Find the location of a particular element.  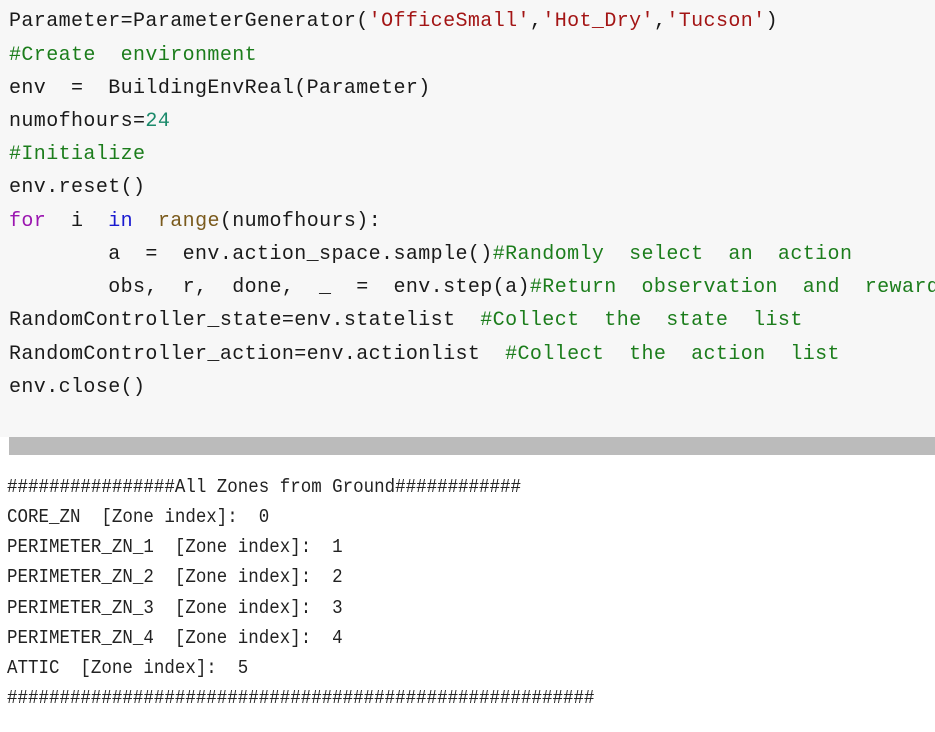

zone-index-line: CORE_ZN [Zone index]: 0 is located at coordinates (138, 517).